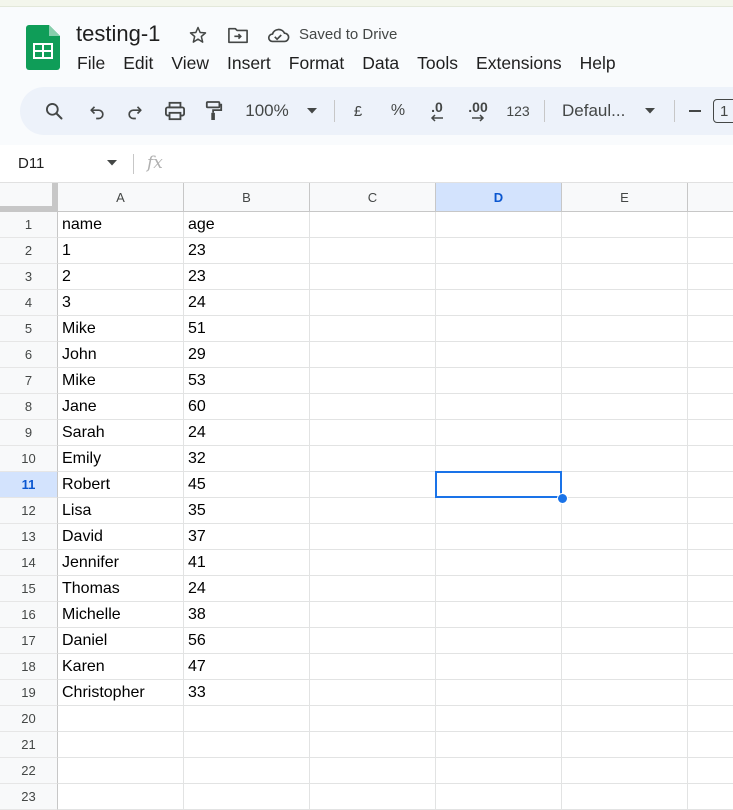 Image resolution: width=733 pixels, height=810 pixels. I want to click on menu-help: Help, so click(598, 63).